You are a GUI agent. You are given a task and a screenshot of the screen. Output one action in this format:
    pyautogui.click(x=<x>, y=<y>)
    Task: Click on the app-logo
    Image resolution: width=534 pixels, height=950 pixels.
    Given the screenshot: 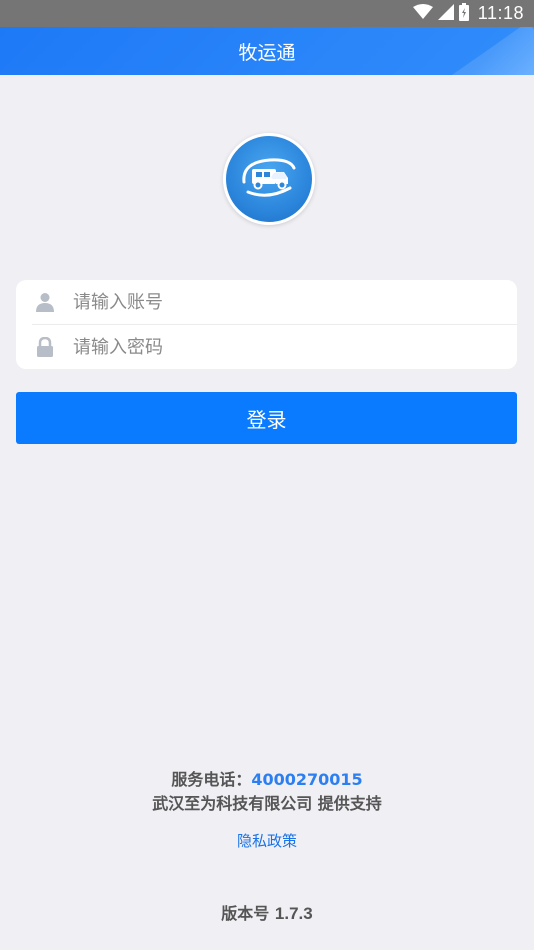 What is the action you would take?
    pyautogui.click(x=269, y=179)
    